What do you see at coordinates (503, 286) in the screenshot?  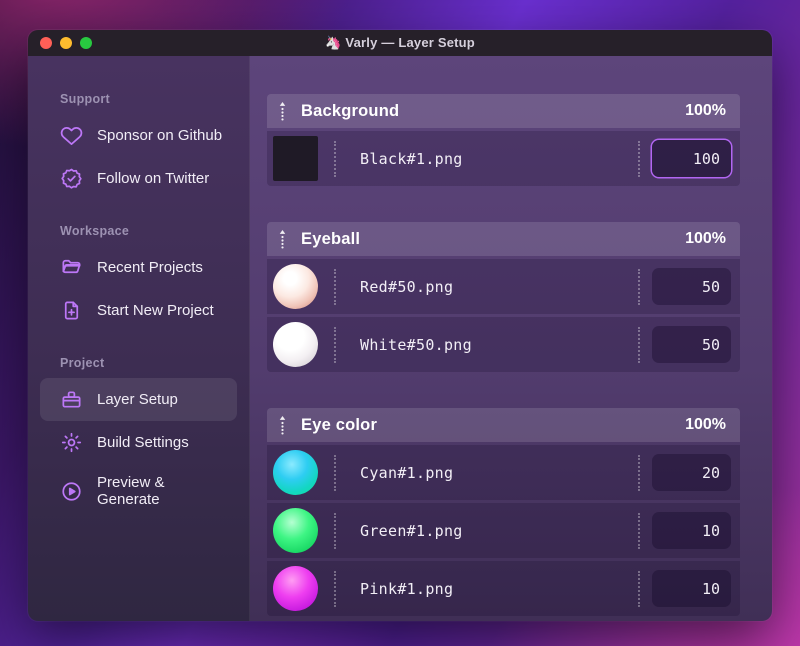 I see `layer-row: Red#50.png 50` at bounding box center [503, 286].